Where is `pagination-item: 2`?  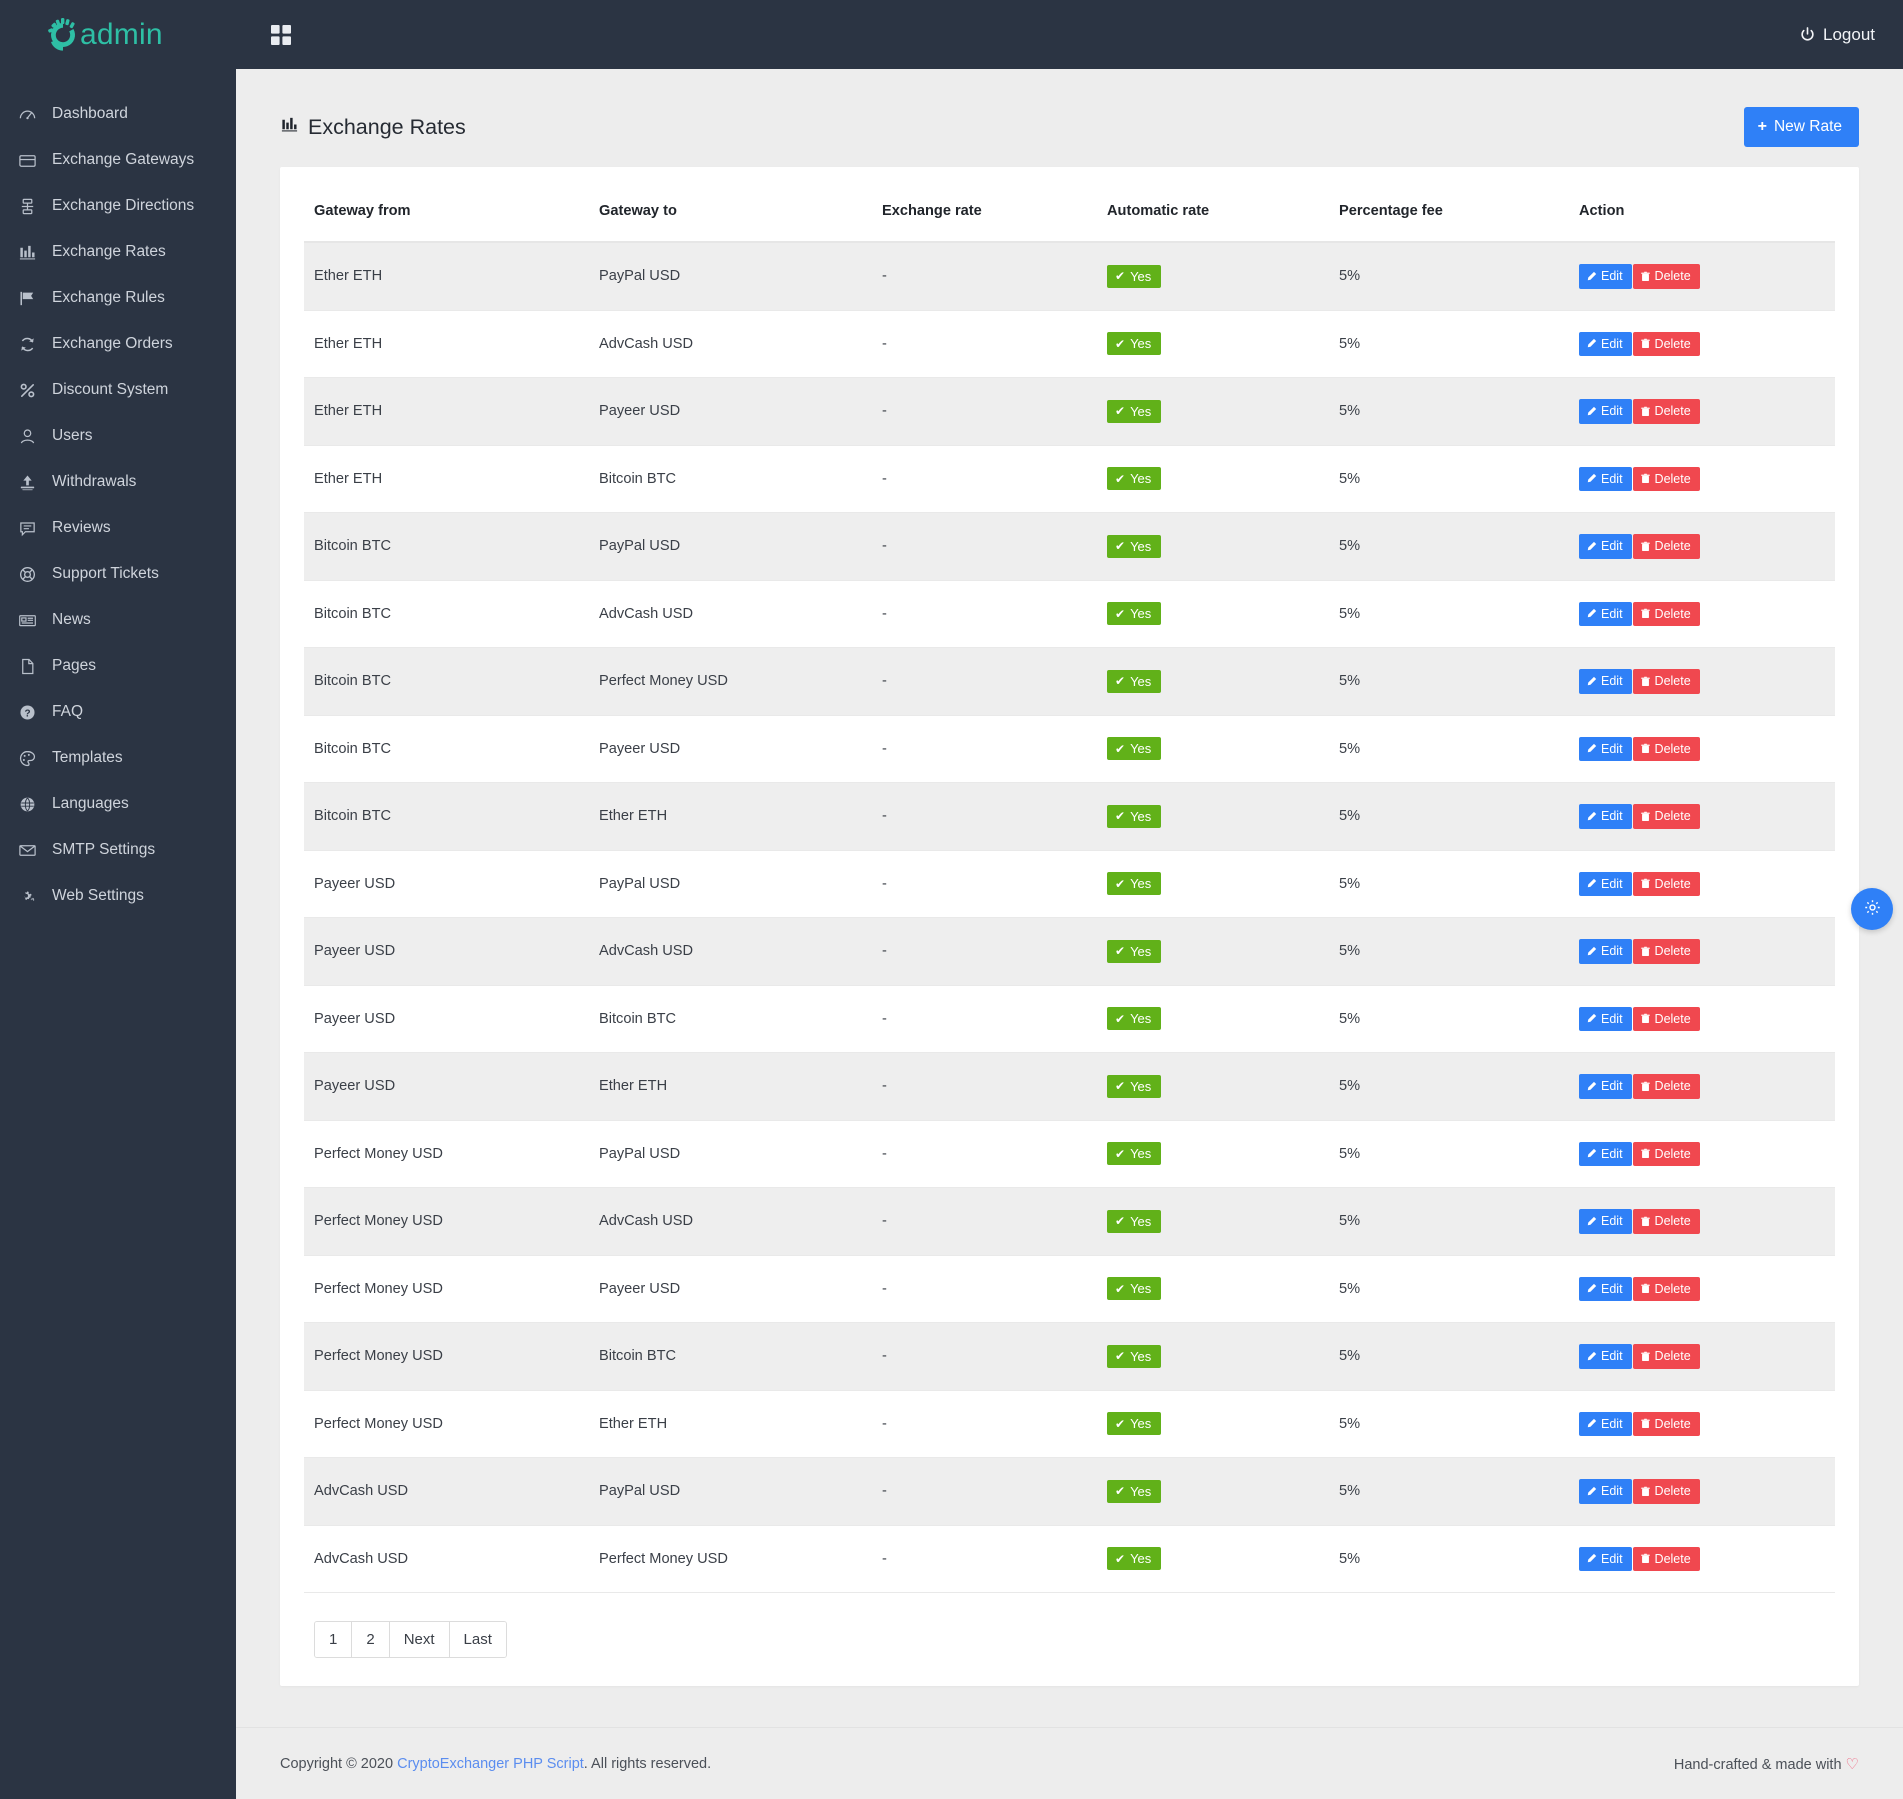
pagination-item: 2 is located at coordinates (371, 1639).